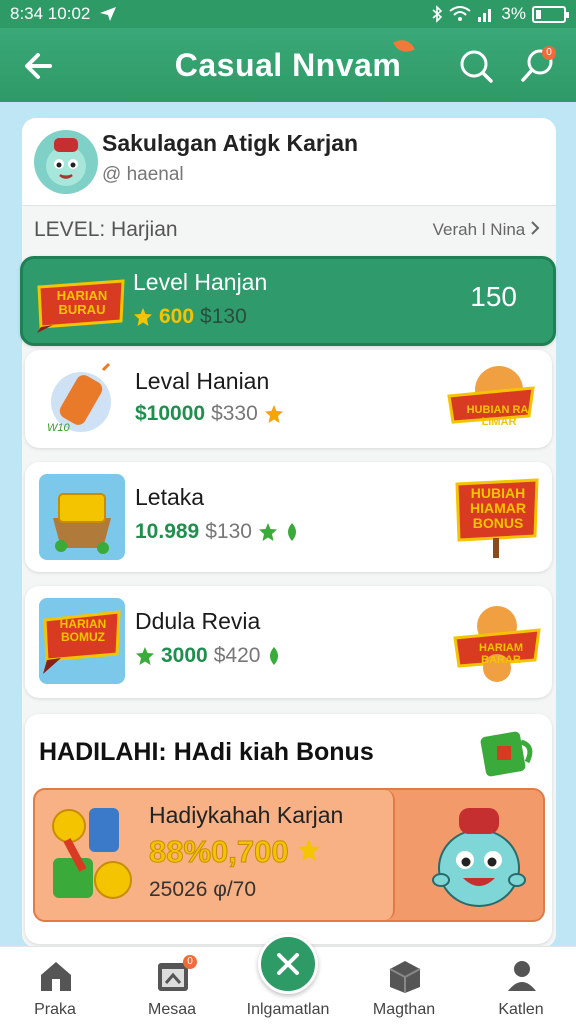 The image size is (576, 1024). What do you see at coordinates (289, 162) in the screenshot?
I see `profile-header: Sakulagan Atigk Karjan @ haenal` at bounding box center [289, 162].